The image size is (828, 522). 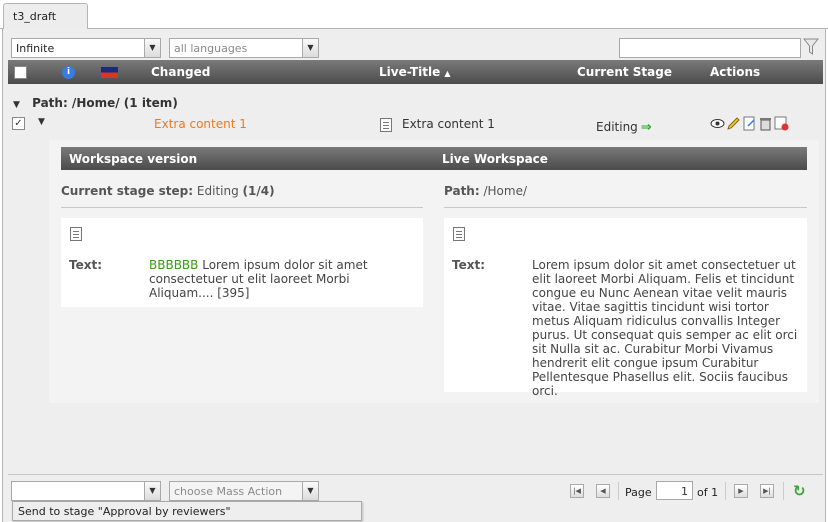 What do you see at coordinates (272, 191) in the screenshot?
I see `stage-step-close: )` at bounding box center [272, 191].